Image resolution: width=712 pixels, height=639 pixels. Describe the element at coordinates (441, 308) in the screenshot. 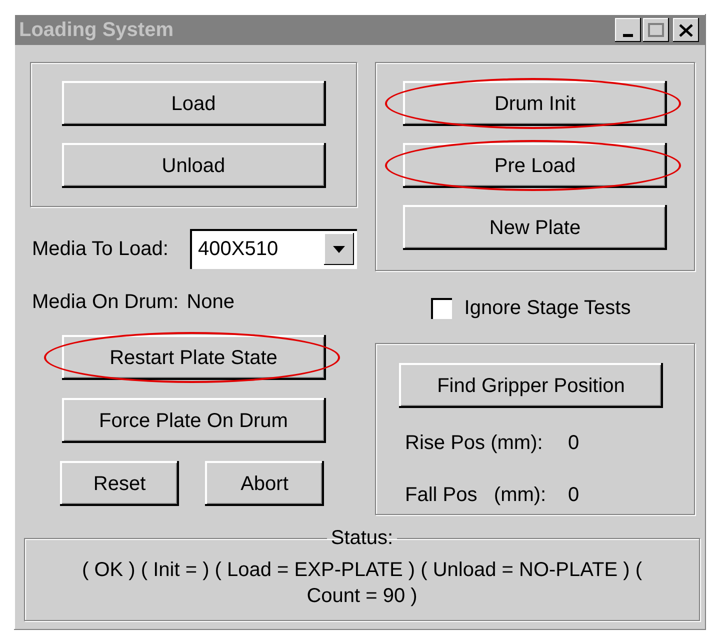

I see `checkbox` at that location.